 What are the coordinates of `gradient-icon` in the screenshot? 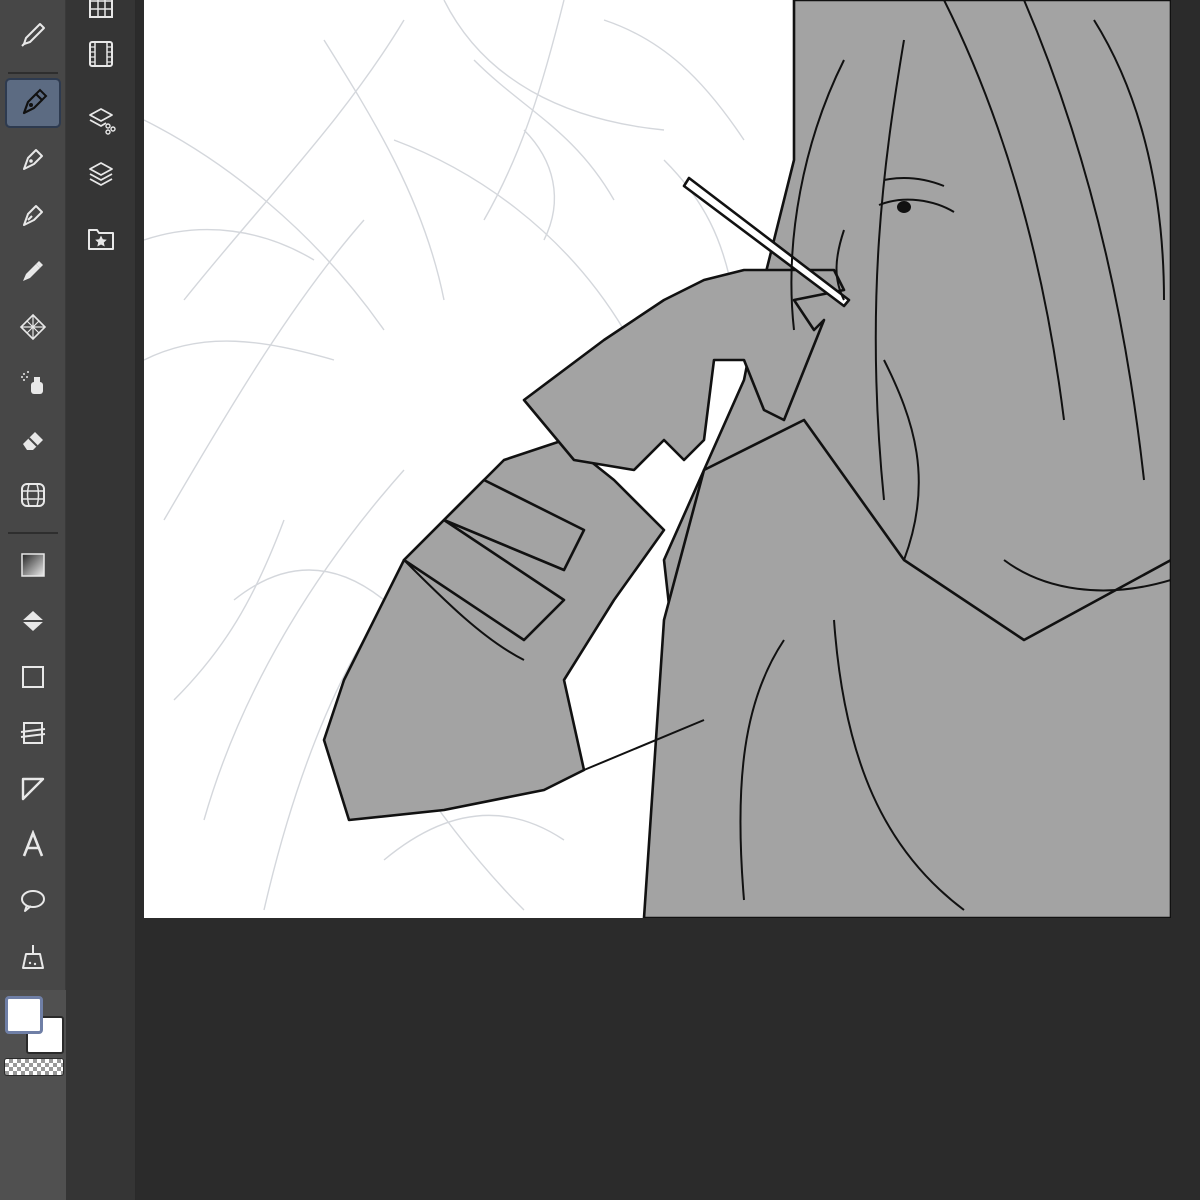 It's located at (33, 565).